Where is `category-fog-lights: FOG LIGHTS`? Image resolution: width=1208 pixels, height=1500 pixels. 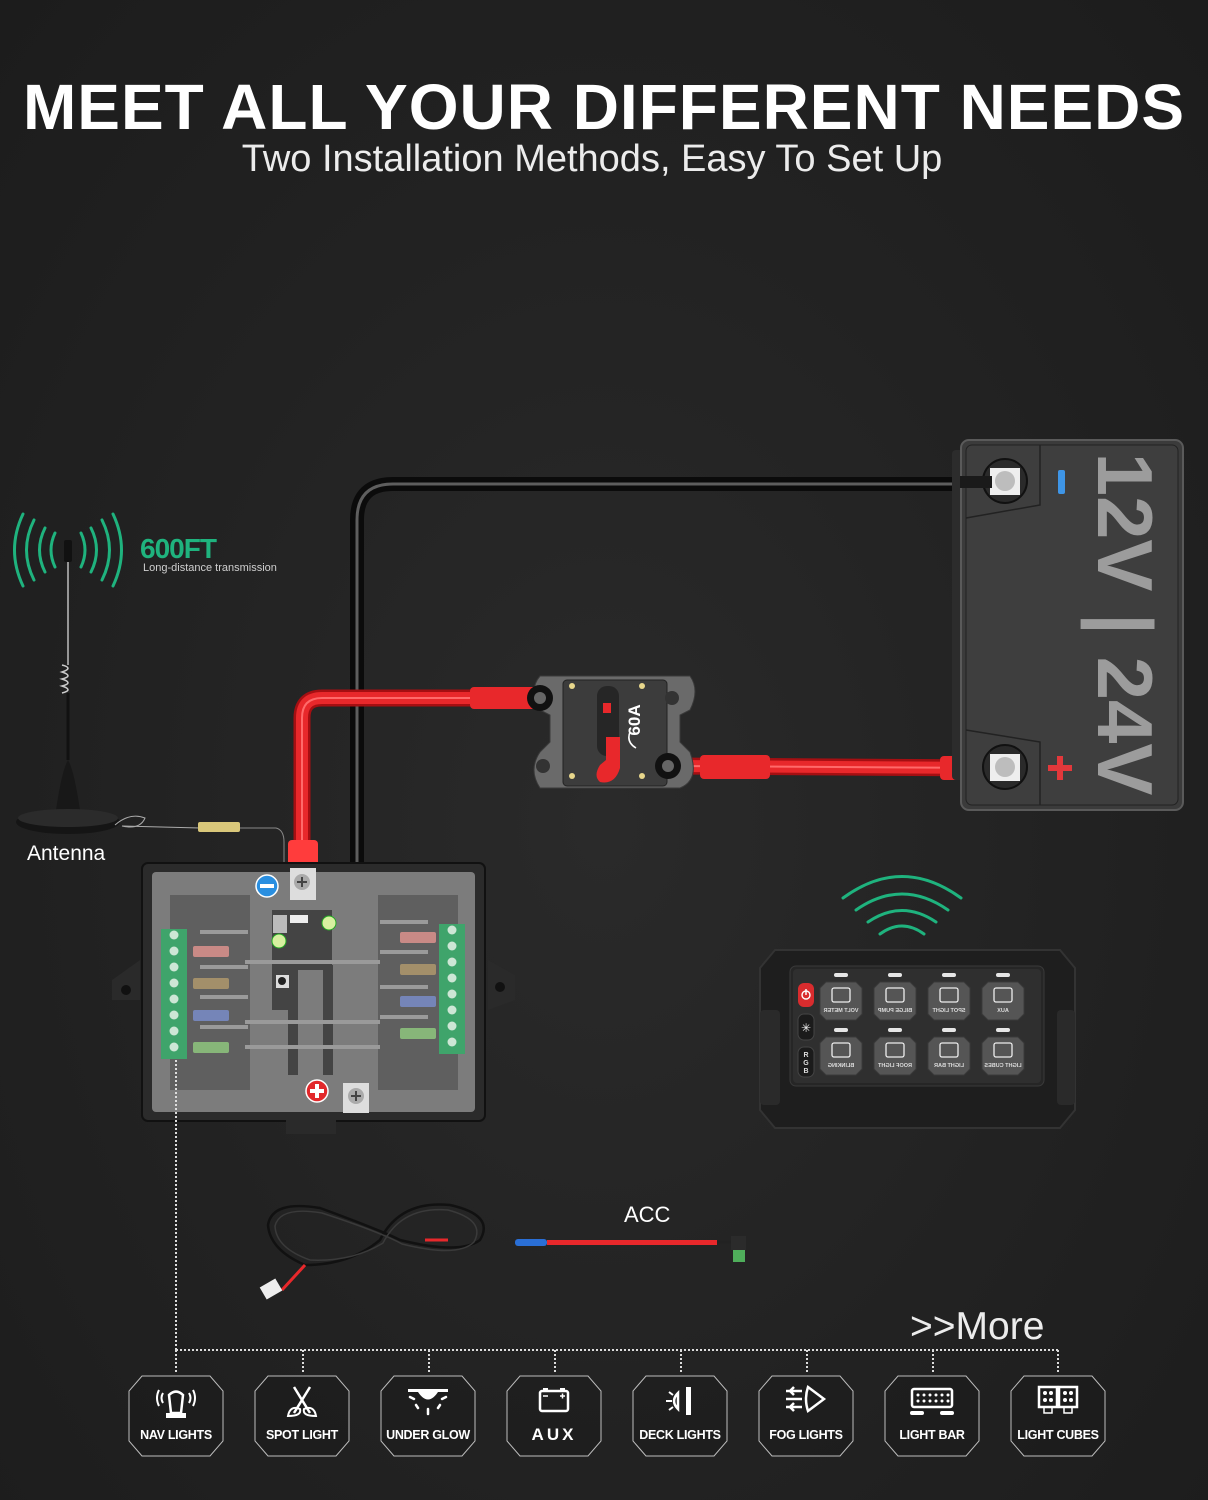 category-fog-lights: FOG LIGHTS is located at coordinates (806, 1416).